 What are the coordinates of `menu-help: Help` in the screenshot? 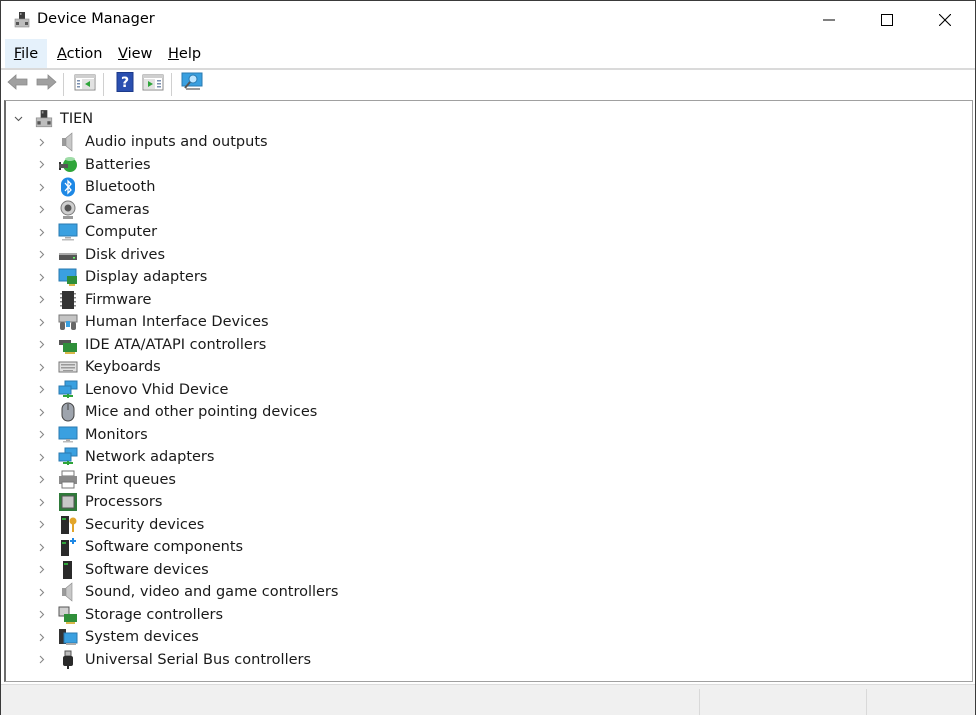 It's located at (184, 53).